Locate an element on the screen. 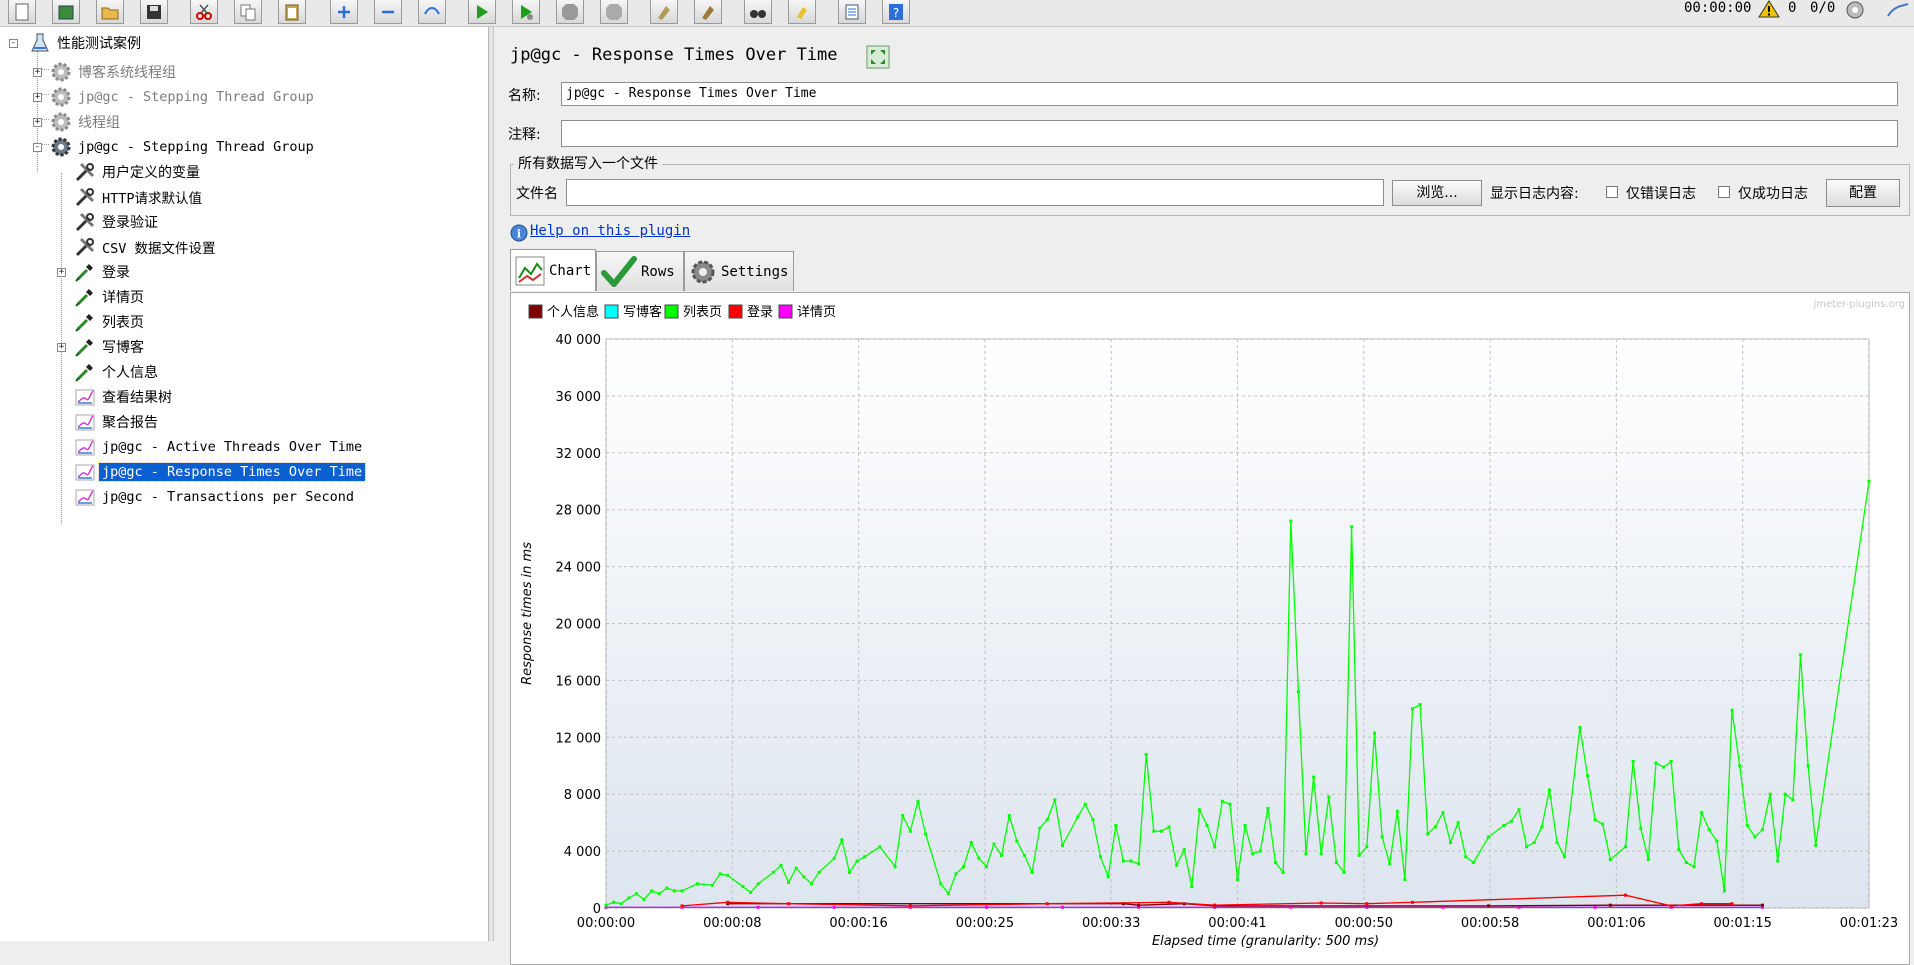 Image resolution: width=1914 pixels, height=965 pixels. name-field: jp@gc - Response Times Over Time is located at coordinates (1229, 94).